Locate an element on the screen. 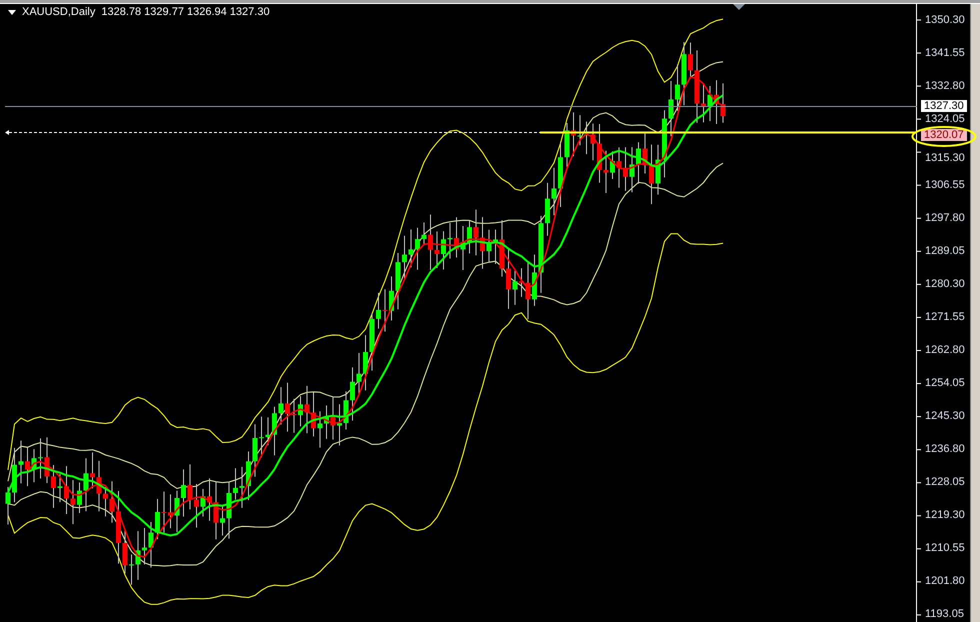  price-axis-label: 1219.30 is located at coordinates (945, 516).